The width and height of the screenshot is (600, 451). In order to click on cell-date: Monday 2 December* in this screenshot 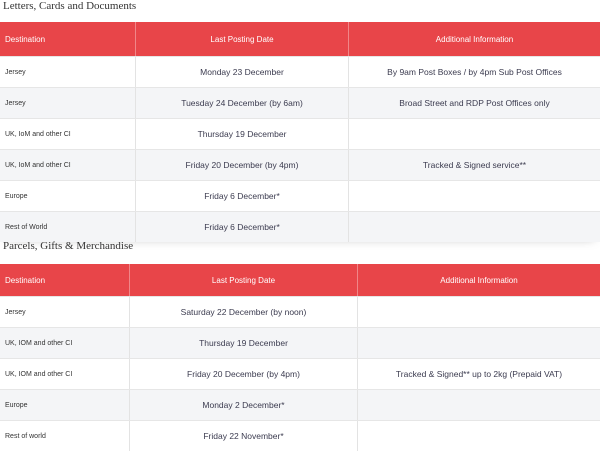, I will do `click(243, 405)`.